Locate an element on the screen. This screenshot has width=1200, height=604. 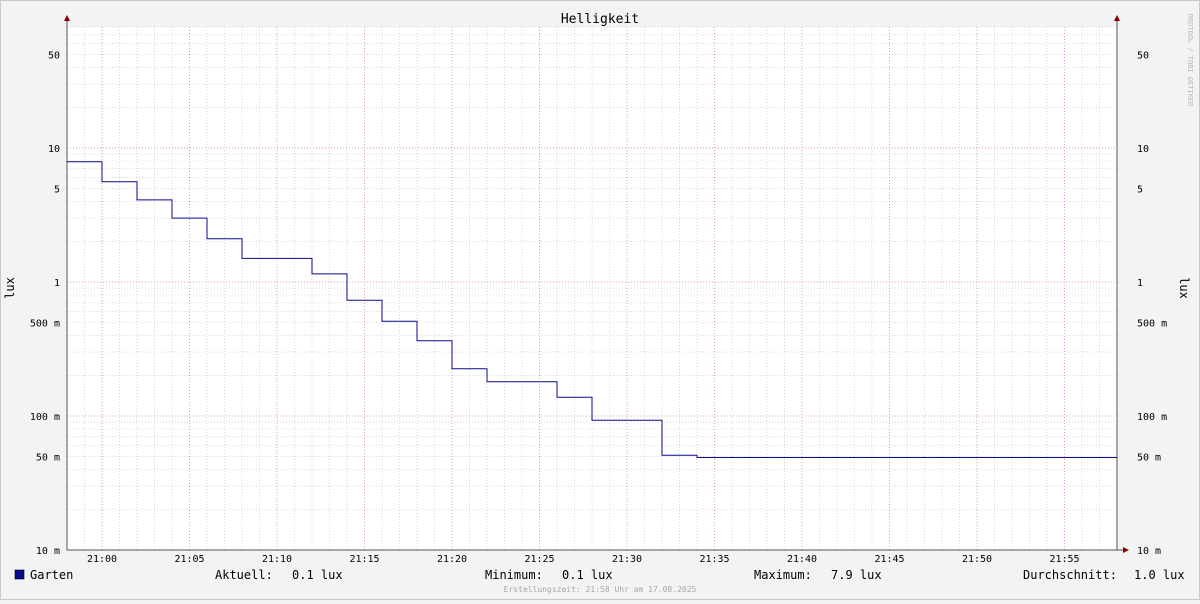
x-tick-label: 21:30 is located at coordinates (627, 559).